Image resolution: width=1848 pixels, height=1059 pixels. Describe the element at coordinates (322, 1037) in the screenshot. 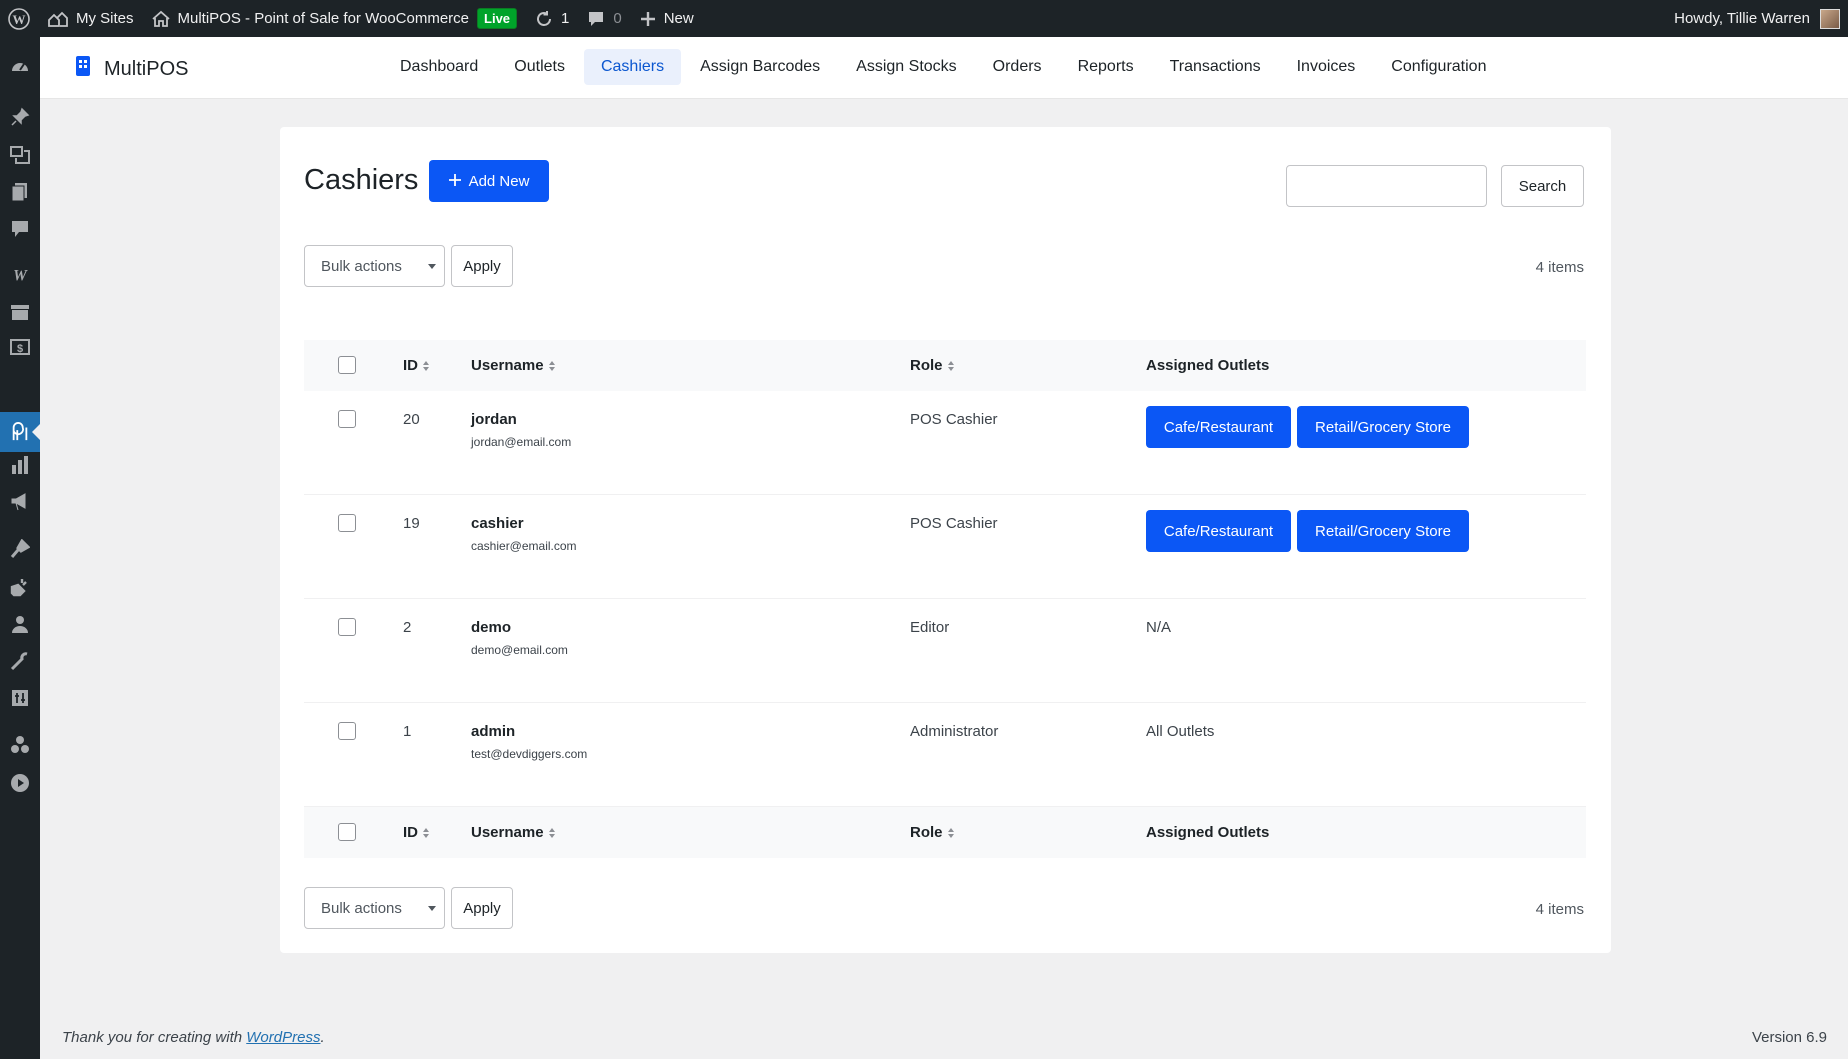

I see `footer-thanks-suffix: .` at that location.